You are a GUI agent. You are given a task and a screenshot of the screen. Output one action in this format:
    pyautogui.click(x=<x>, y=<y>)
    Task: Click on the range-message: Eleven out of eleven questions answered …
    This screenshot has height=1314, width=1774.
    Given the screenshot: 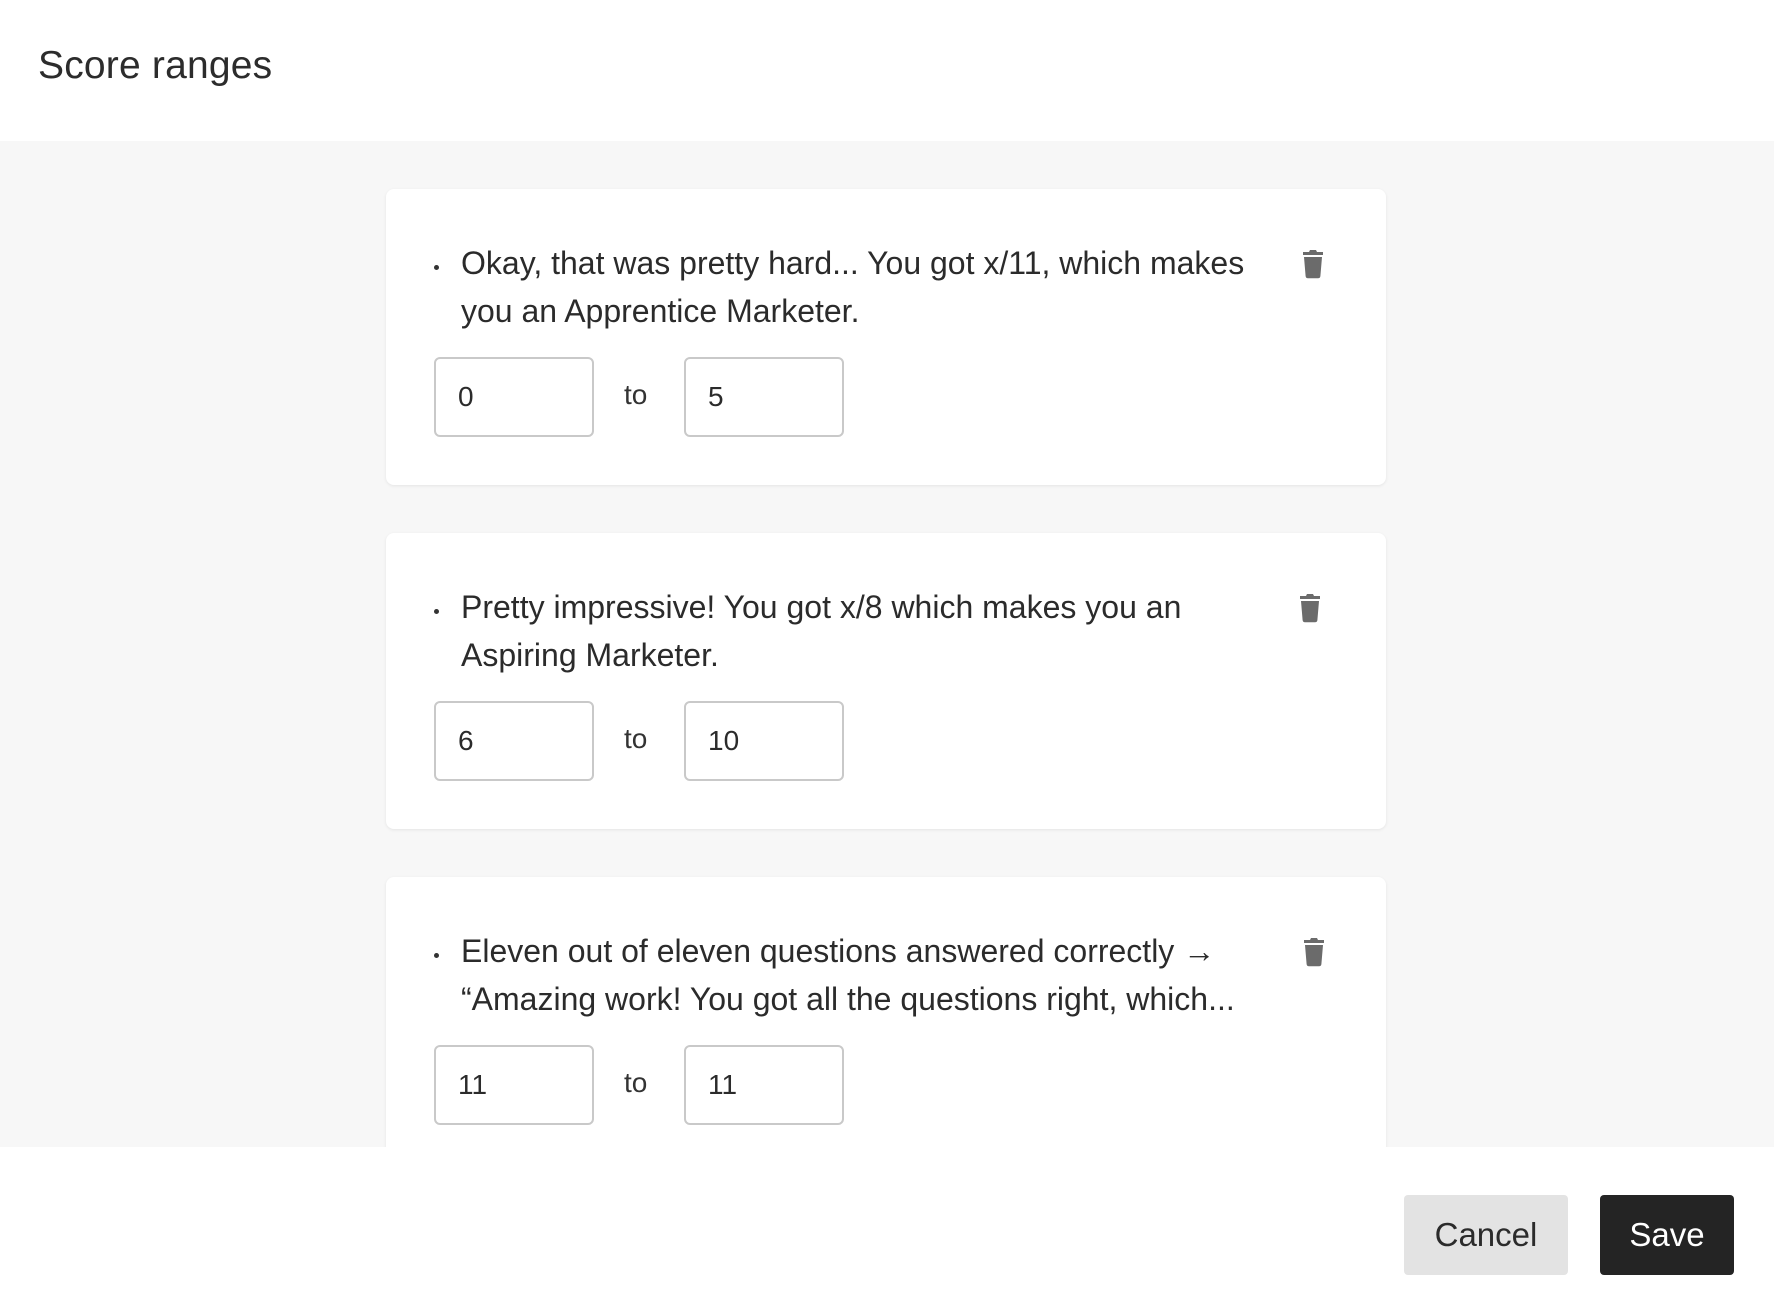 What is the action you would take?
    pyautogui.click(x=848, y=975)
    